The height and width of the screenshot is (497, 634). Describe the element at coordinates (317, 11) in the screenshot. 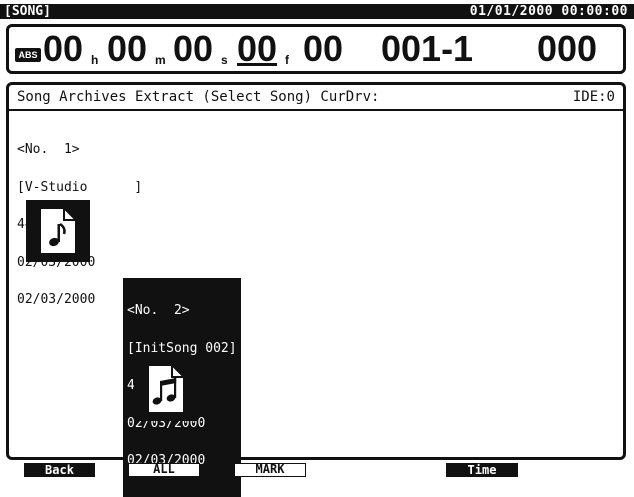

I see `status-bar: [SONG] 01/01/2000 00:00:00` at that location.